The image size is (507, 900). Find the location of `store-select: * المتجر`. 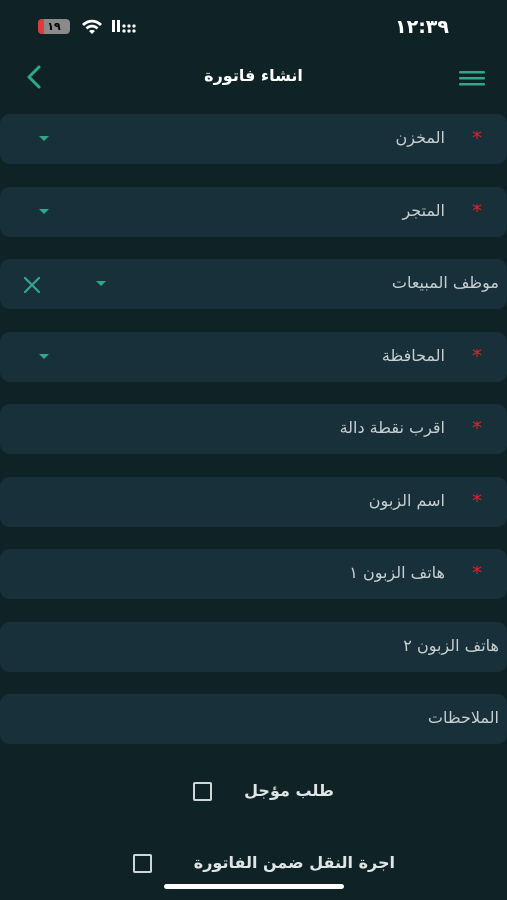

store-select: * المتجر is located at coordinates (253, 212).